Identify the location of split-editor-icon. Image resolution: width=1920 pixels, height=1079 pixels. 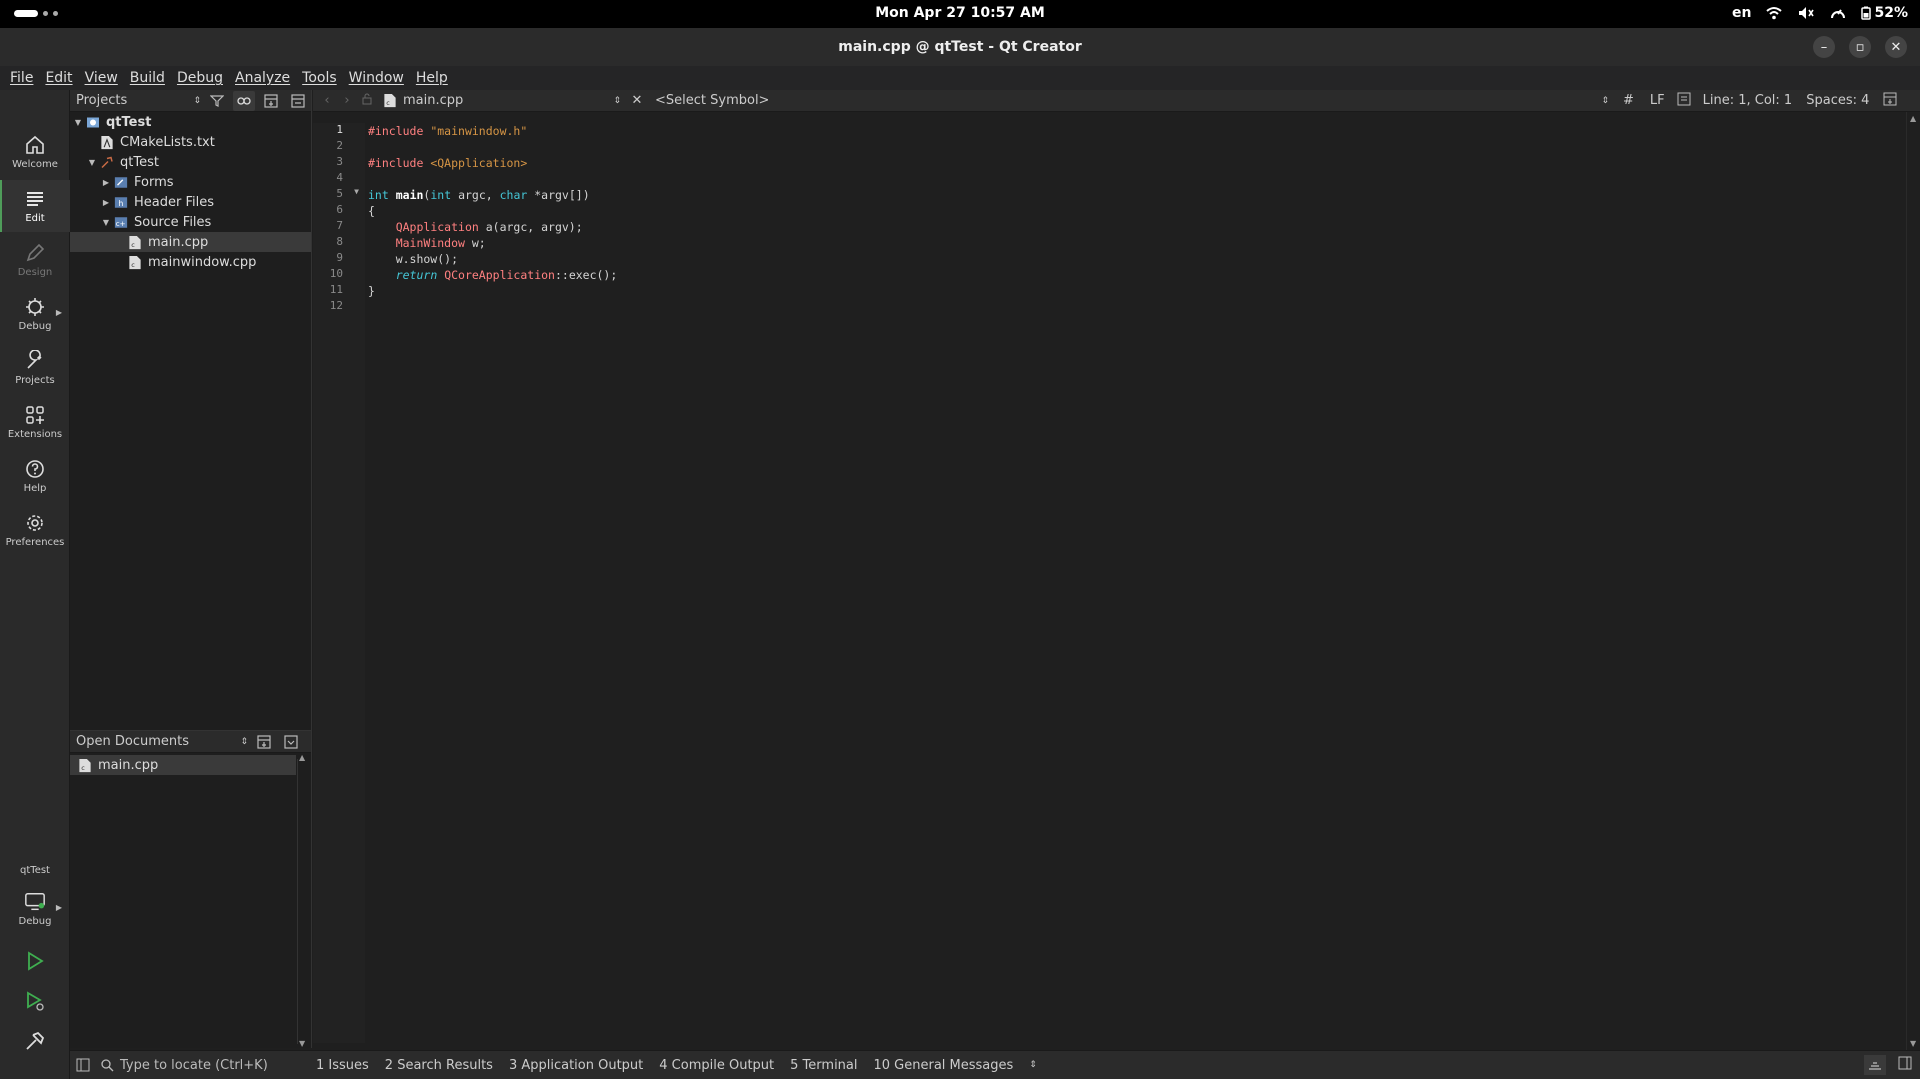
(1890, 101).